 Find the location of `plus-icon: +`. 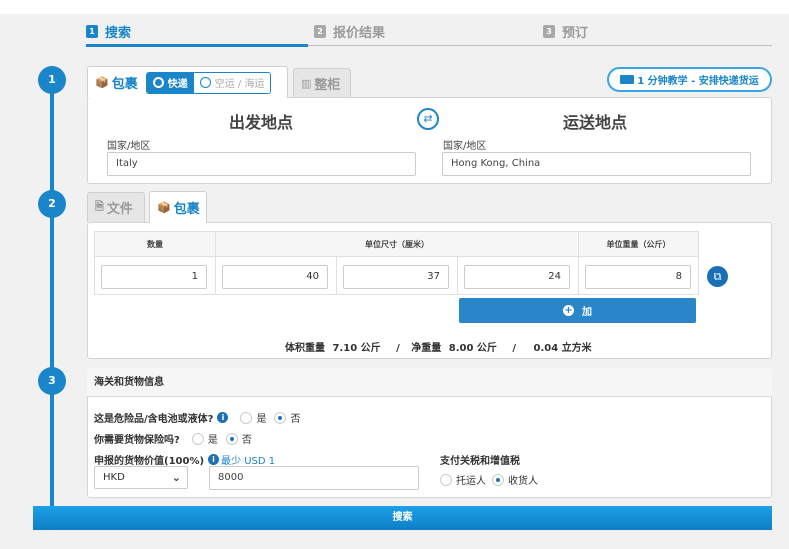

plus-icon: + is located at coordinates (568, 310).